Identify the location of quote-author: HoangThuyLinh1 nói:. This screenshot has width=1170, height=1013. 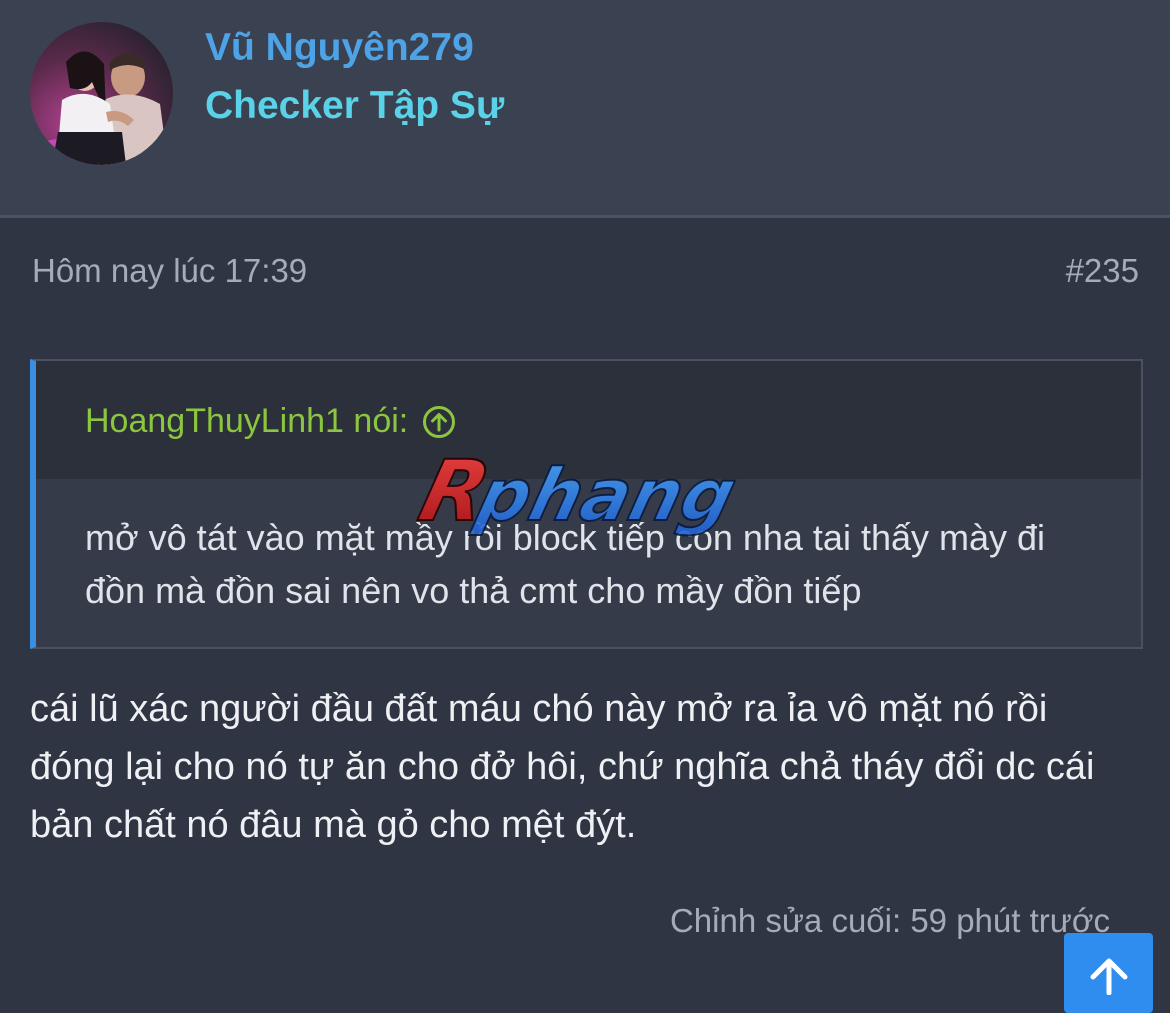
(247, 421).